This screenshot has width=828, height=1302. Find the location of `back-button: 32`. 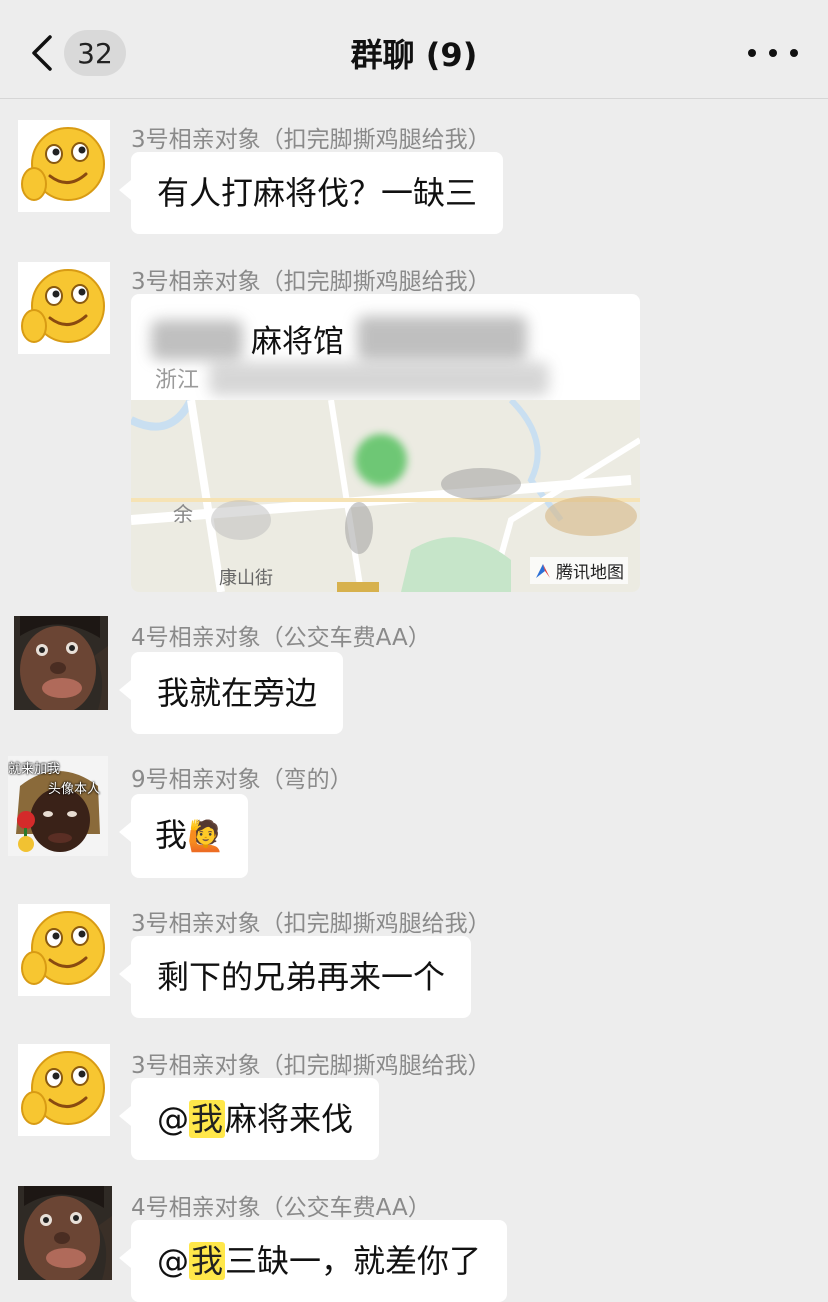

back-button: 32 is located at coordinates (83, 53).